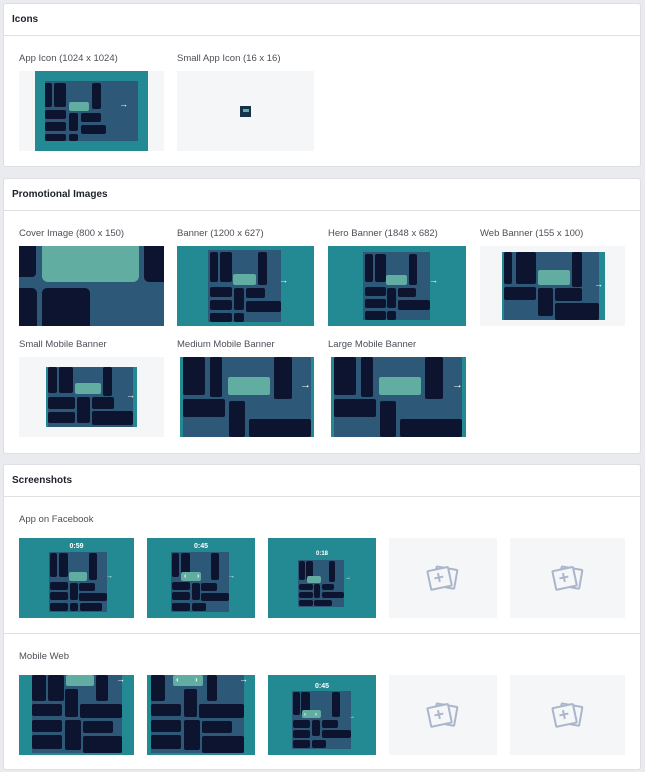 This screenshot has width=645, height=772. I want to click on small-mobile-arrow-icon: →, so click(130, 395).